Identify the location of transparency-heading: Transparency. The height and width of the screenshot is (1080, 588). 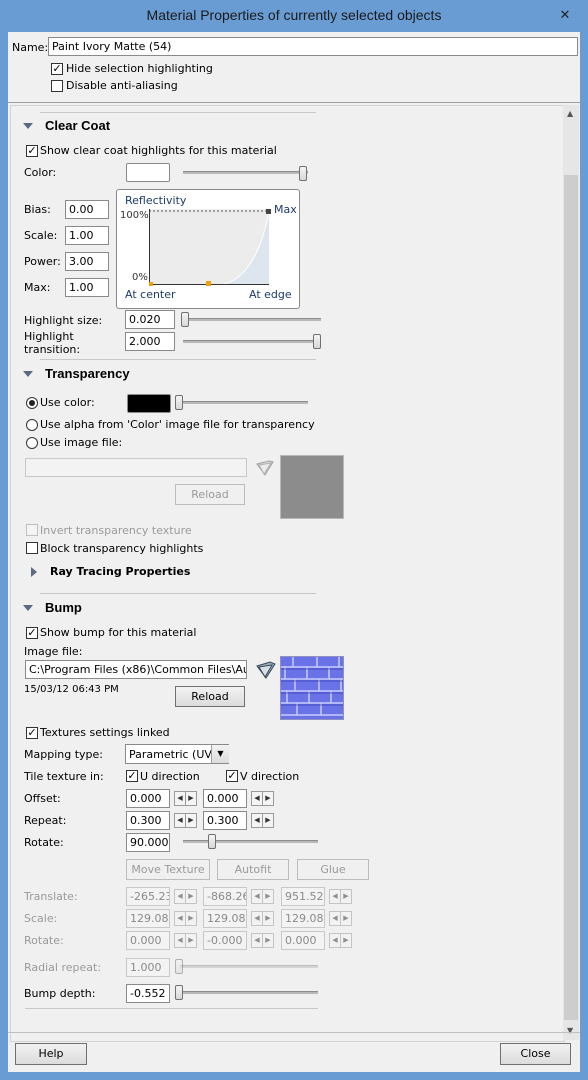
(87, 373).